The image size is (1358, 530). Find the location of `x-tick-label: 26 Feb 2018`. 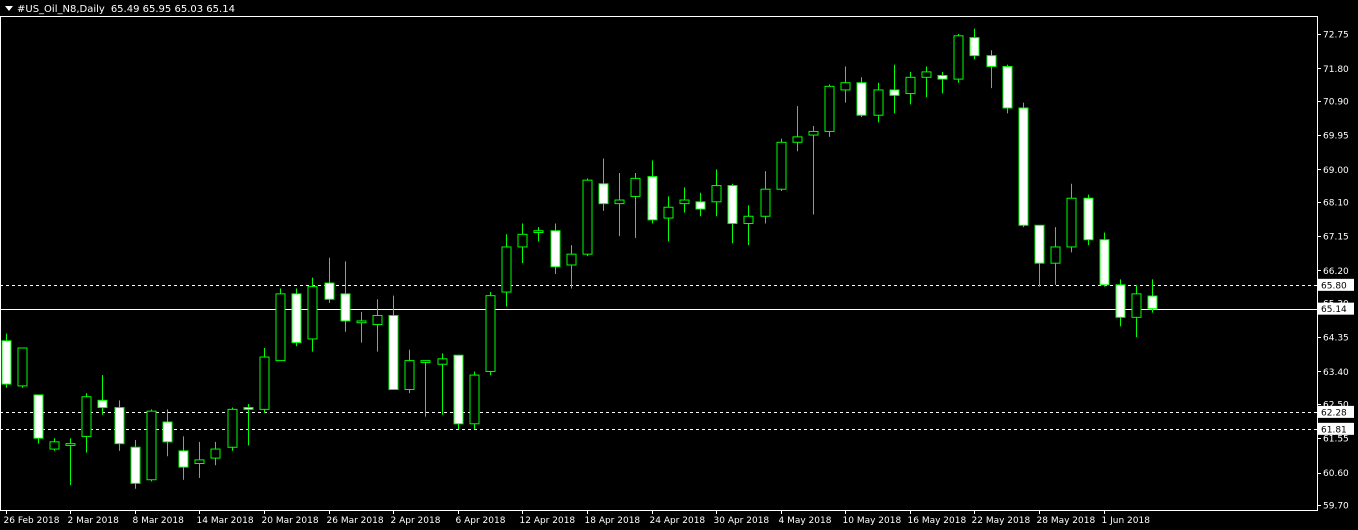

x-tick-label: 26 Feb 2018 is located at coordinates (32, 521).